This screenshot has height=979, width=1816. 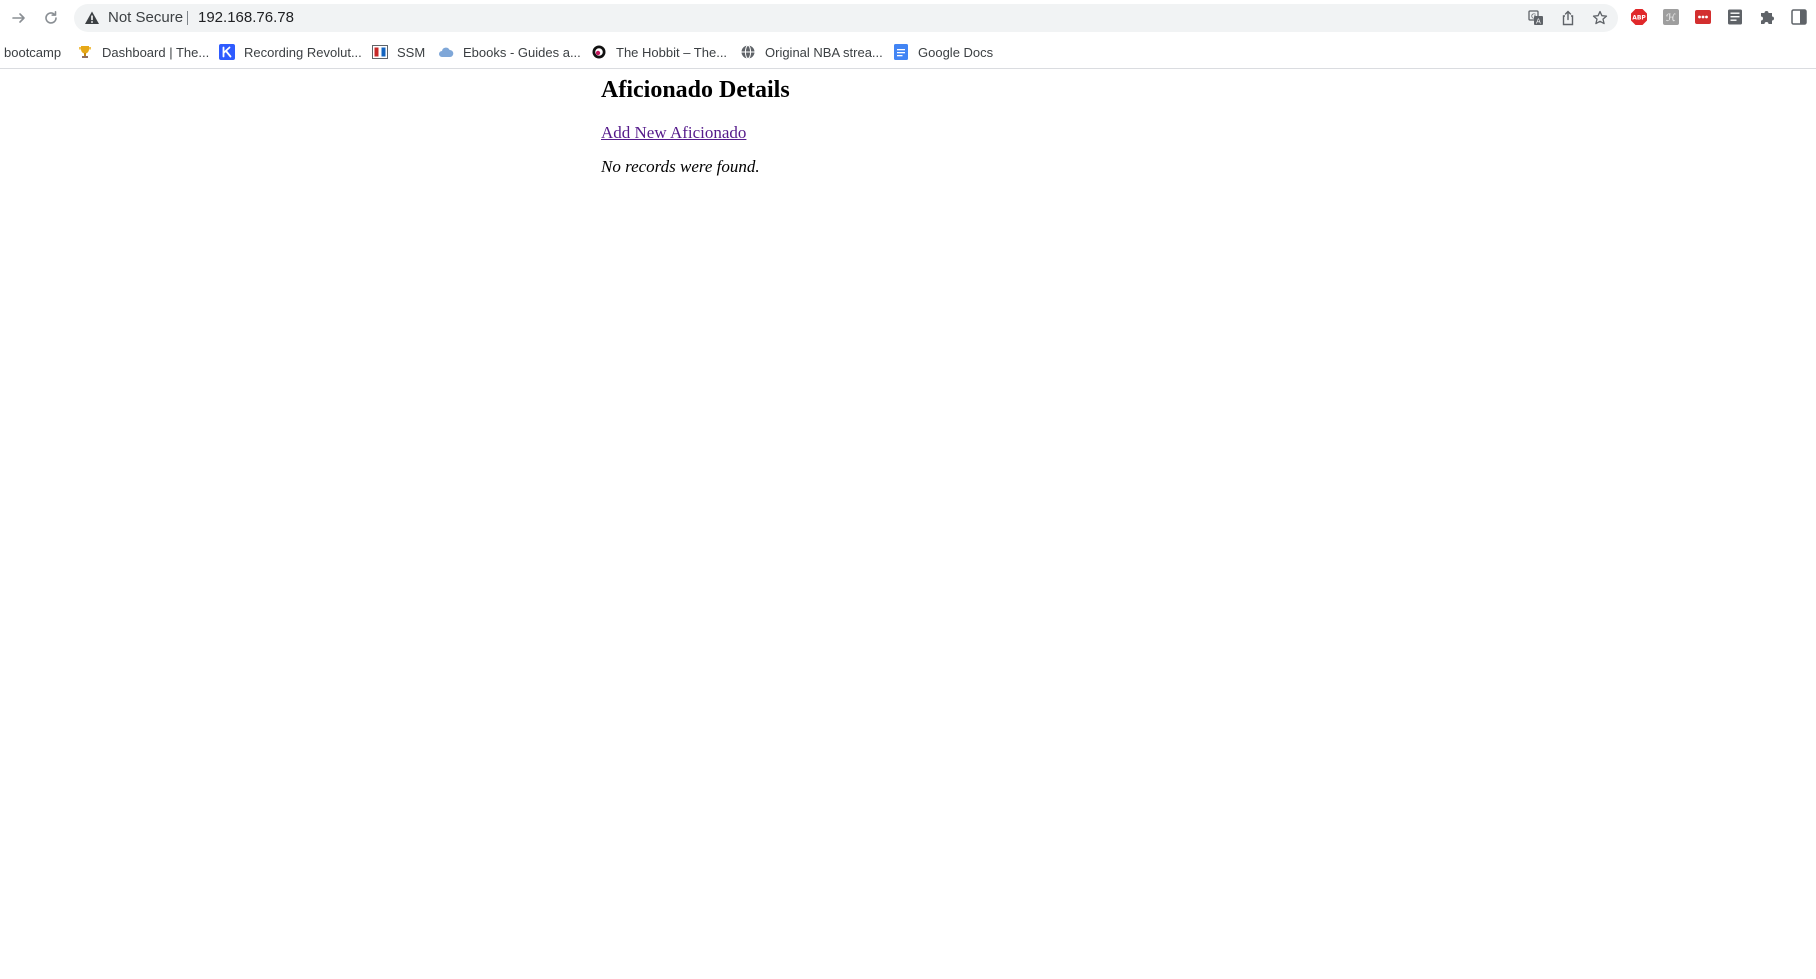 I want to click on globe-icon, so click(x=748, y=52).